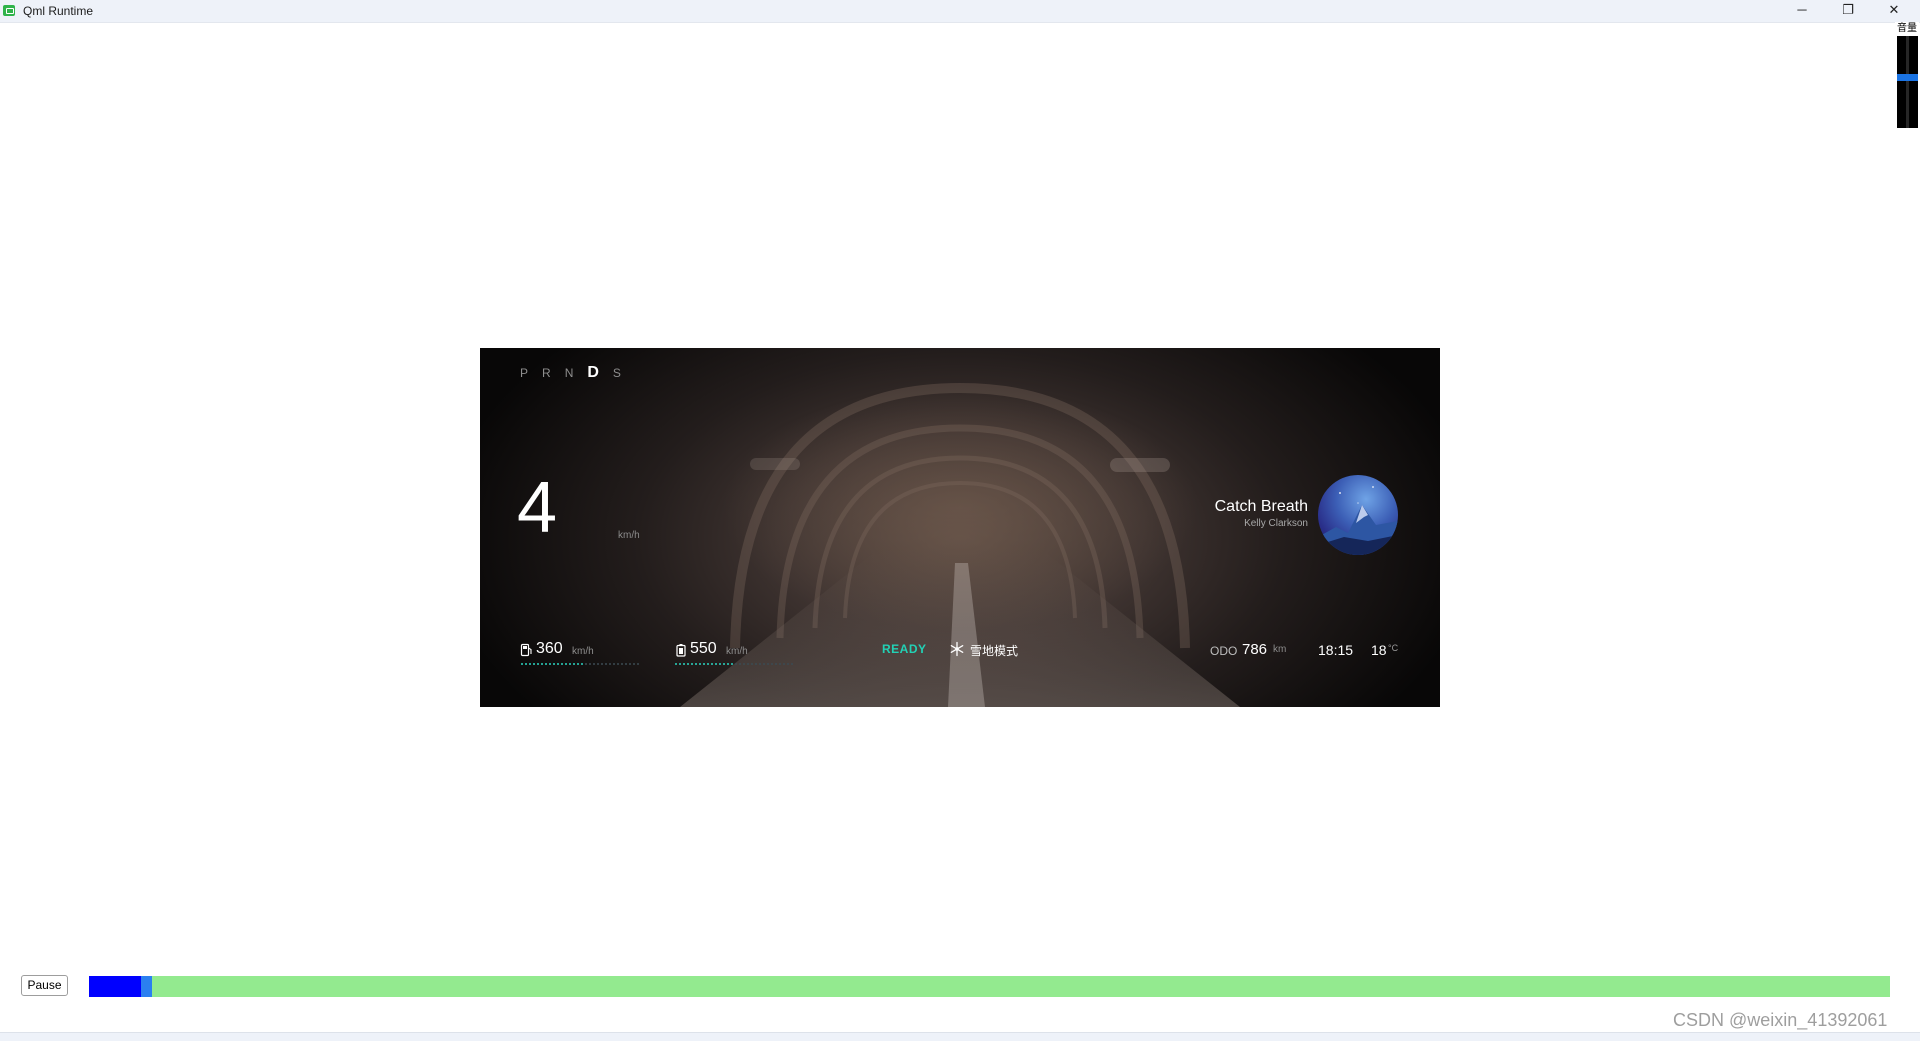 The width and height of the screenshot is (1920, 1041). Describe the element at coordinates (703, 648) in the screenshot. I see `battery-range-value: 550` at that location.